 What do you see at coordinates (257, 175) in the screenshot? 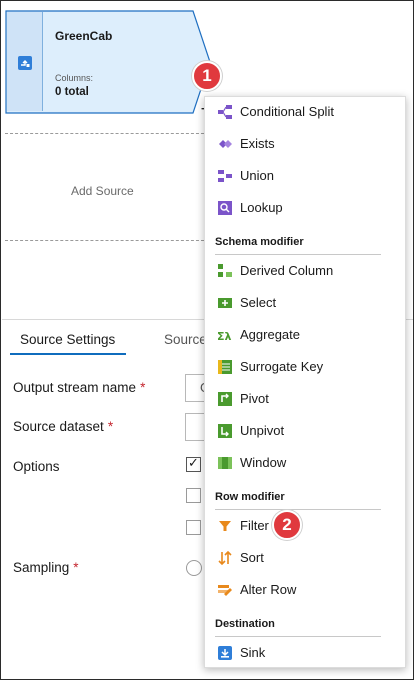
I see `menu-item-label: Union` at bounding box center [257, 175].